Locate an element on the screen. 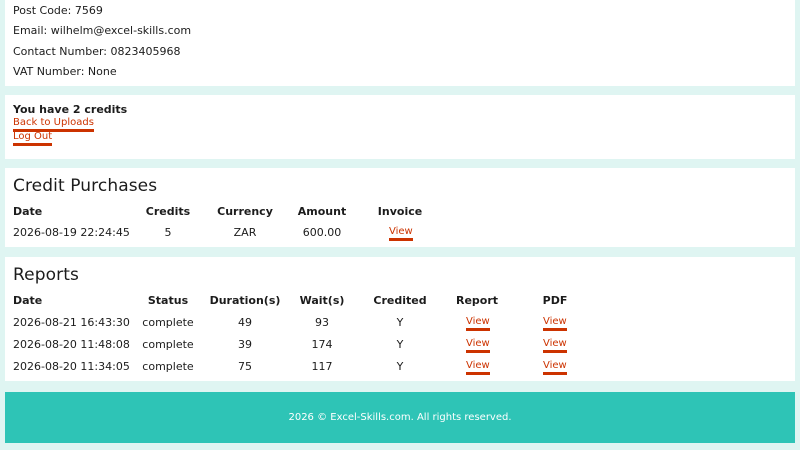 The height and width of the screenshot is (450, 800). reports-header-wait: Wait(s) is located at coordinates (322, 300).